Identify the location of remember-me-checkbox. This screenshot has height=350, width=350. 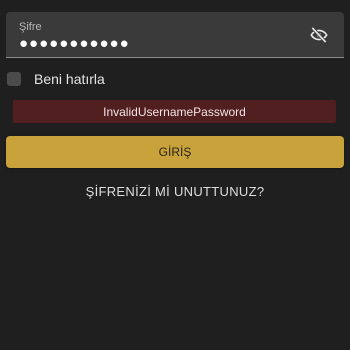
(14, 79).